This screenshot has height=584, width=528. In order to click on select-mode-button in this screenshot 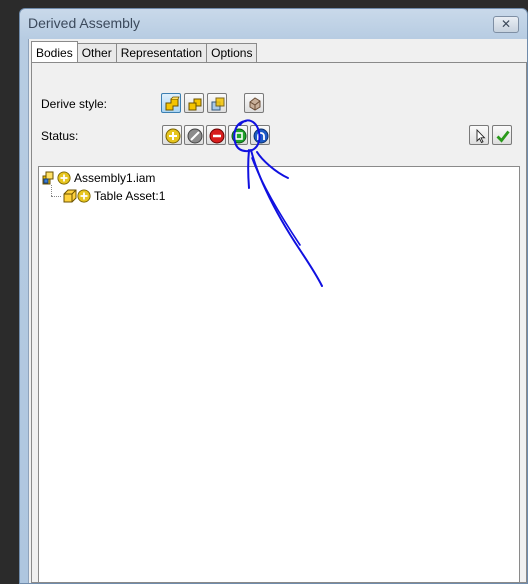, I will do `click(479, 135)`.